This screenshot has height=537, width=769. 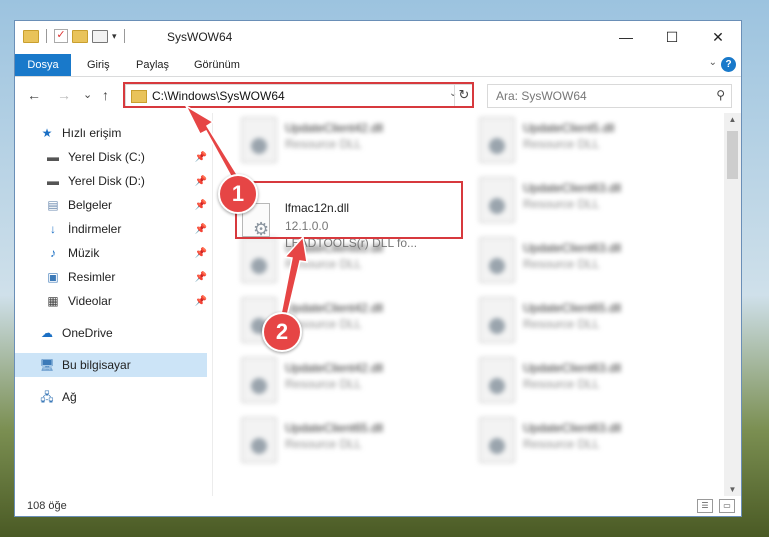 I want to click on sidebar-item-quick-access: ★ Hızlı erişim, so click(x=135, y=133).